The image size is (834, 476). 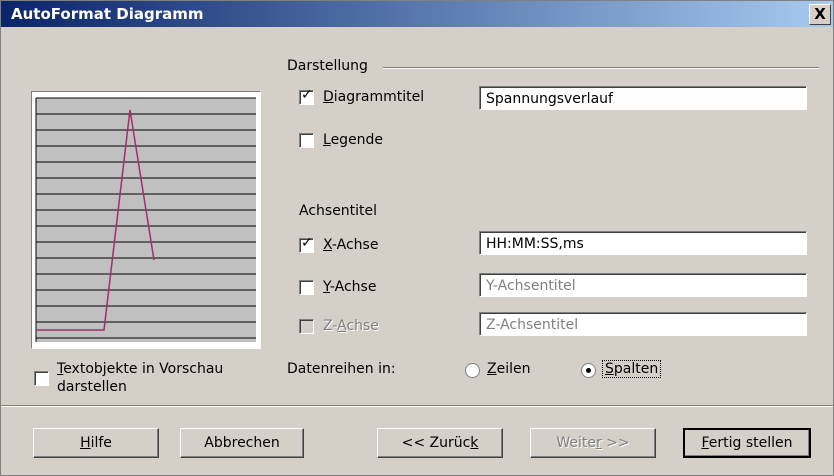 What do you see at coordinates (330, 326) in the screenshot?
I see `z-achse-label-prefix: Z-` at bounding box center [330, 326].